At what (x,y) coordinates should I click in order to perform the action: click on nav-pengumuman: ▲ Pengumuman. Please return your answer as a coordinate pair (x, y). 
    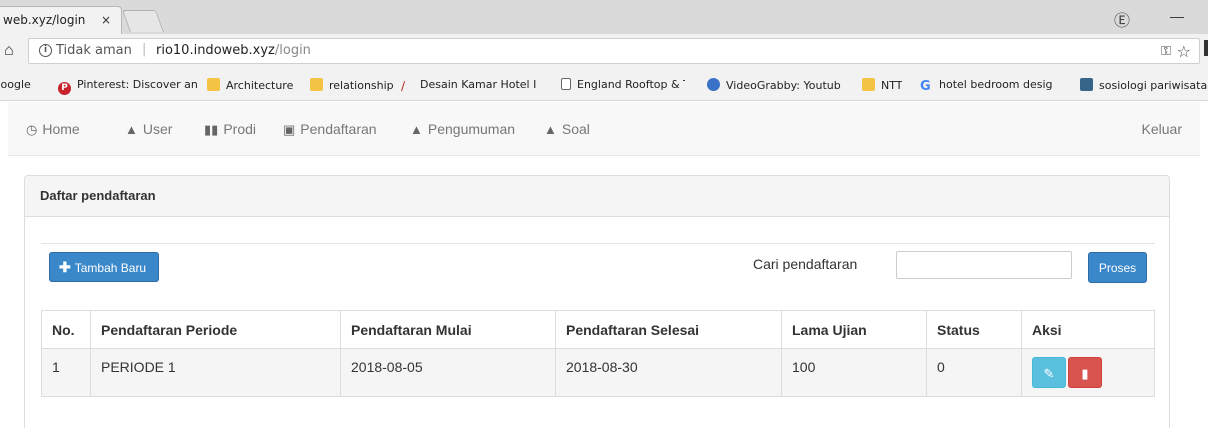
    Looking at the image, I should click on (462, 129).